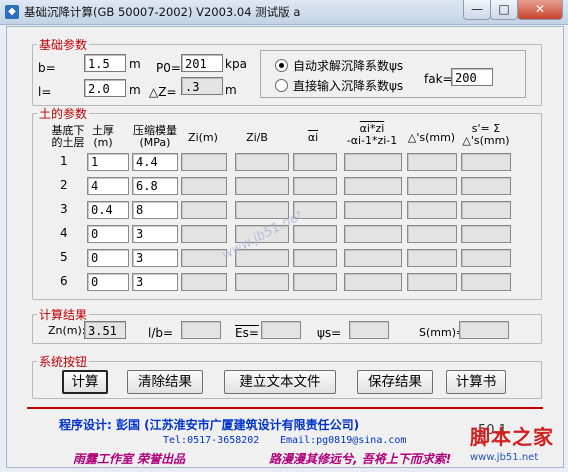 Image resolution: width=568 pixels, height=472 pixels. Describe the element at coordinates (540, 10) in the screenshot. I see `close-button: ✕` at that location.